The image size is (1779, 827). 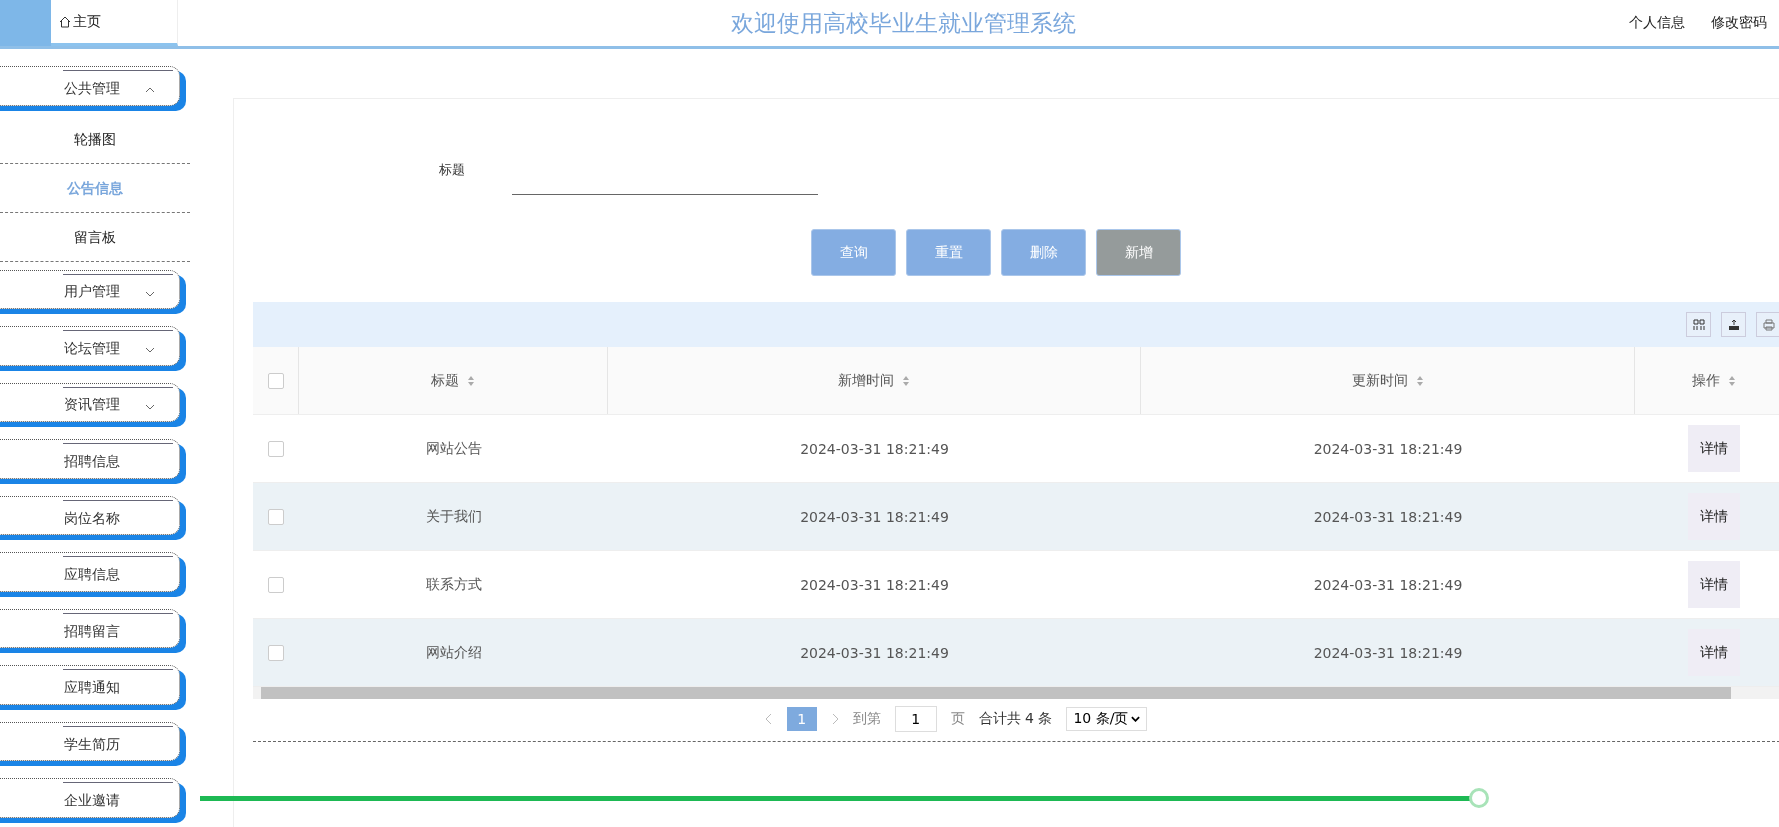 I want to click on page-unit: 页, so click(x=957, y=719).